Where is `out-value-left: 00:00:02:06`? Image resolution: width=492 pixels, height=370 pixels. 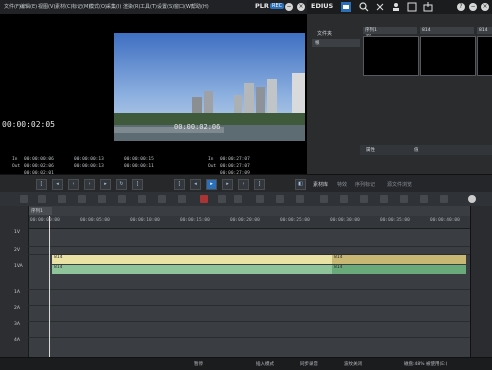 out-value-left: 00:00:02:06 is located at coordinates (39, 166).